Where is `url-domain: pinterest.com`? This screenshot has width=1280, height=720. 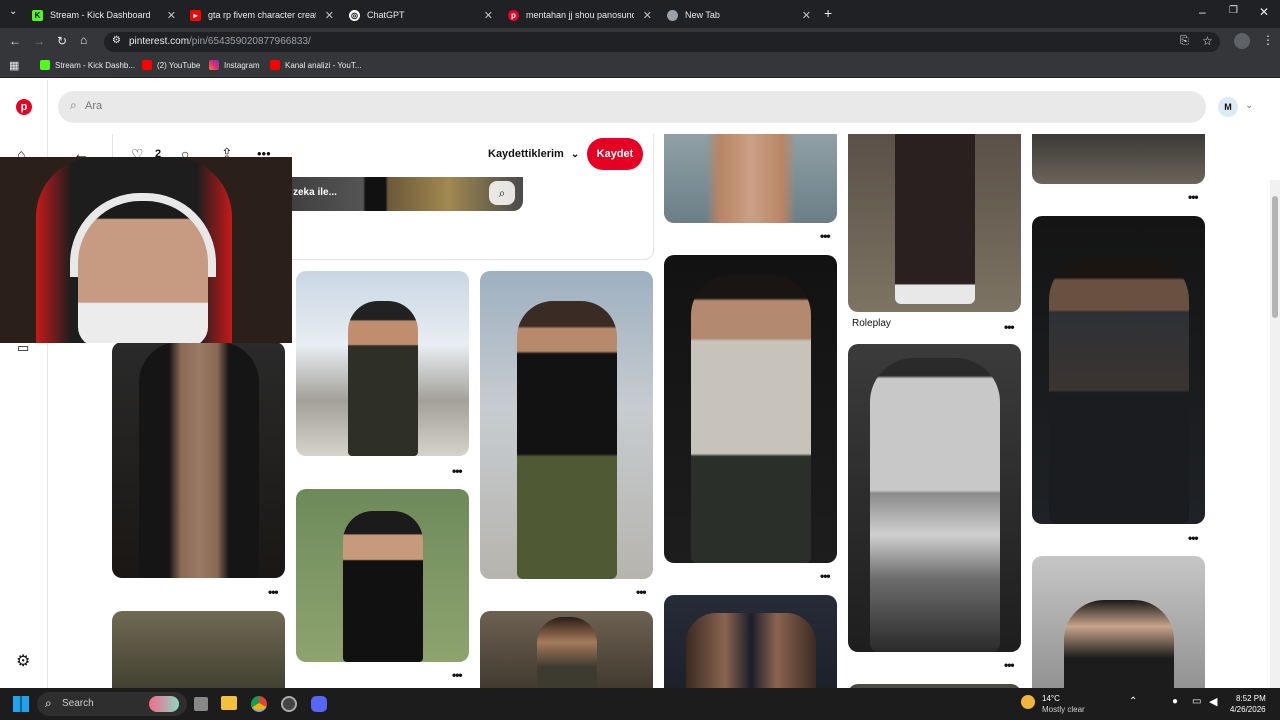 url-domain: pinterest.com is located at coordinates (159, 41).